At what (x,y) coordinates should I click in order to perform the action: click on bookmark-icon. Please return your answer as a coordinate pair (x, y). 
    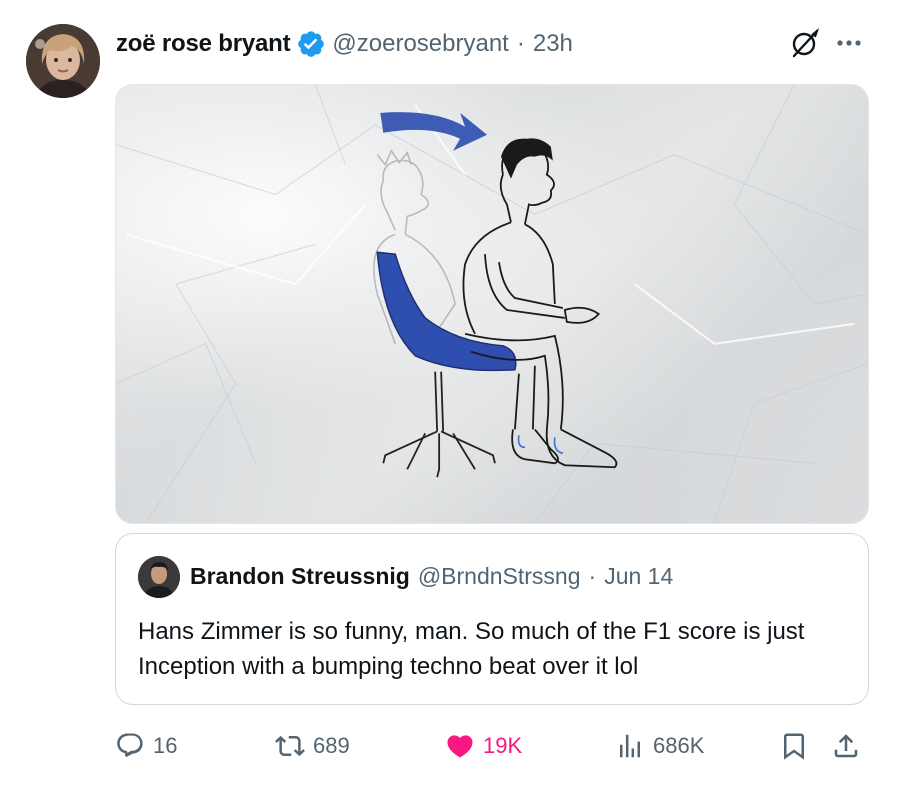
    Looking at the image, I should click on (794, 746).